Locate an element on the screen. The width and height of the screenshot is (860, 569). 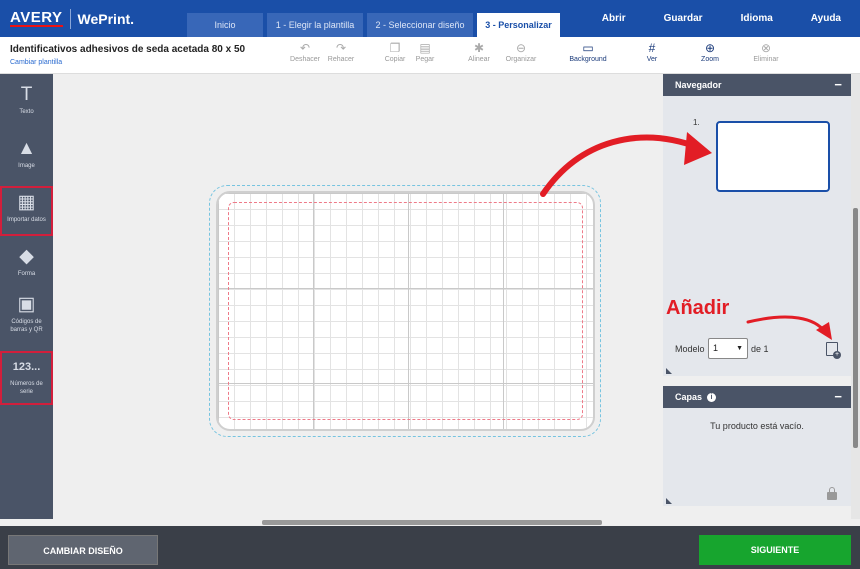
sidebar-item-codigos-qr: ▣ Códigos de barras y QR is located at coordinates (26, 320).